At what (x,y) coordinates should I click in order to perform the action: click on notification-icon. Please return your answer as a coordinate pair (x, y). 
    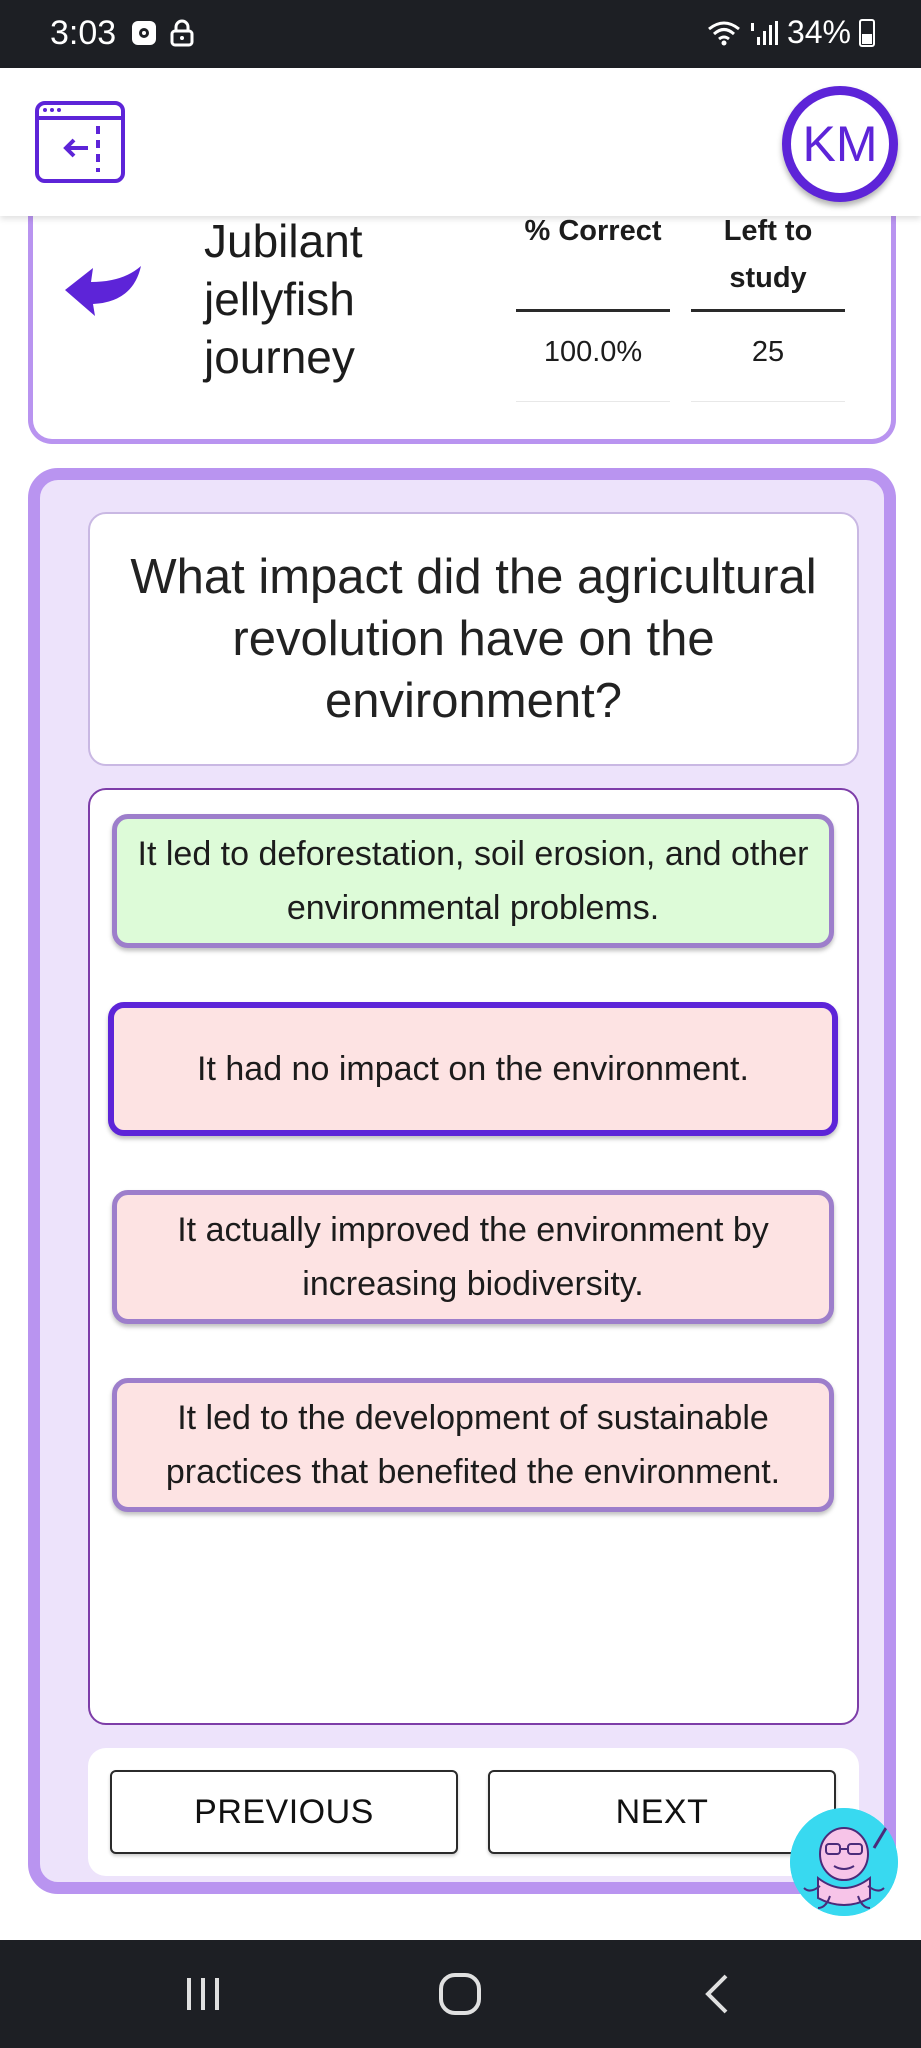
    Looking at the image, I should click on (144, 33).